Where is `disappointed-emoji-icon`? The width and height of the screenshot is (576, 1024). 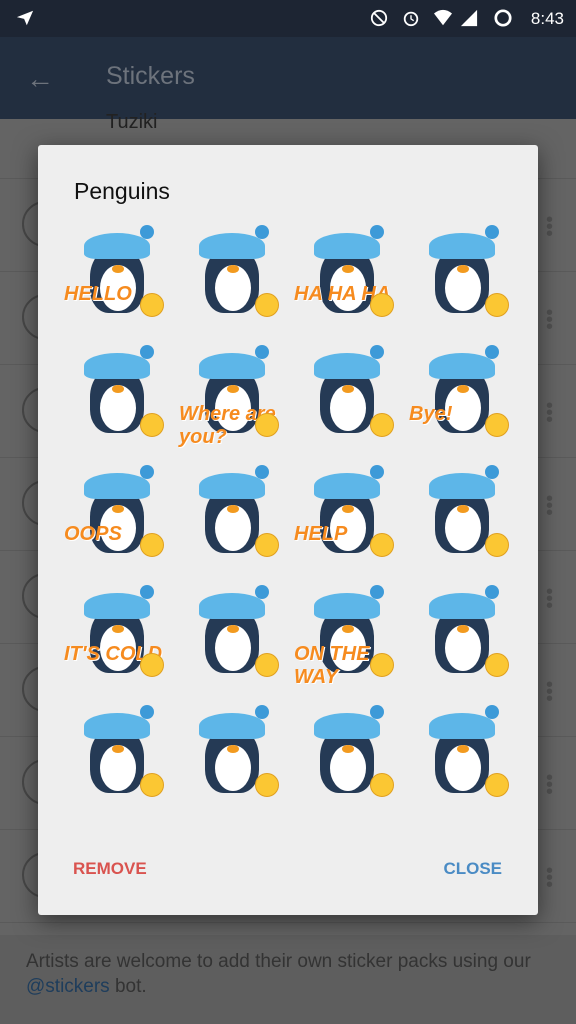
disappointed-emoji-icon is located at coordinates (497, 545).